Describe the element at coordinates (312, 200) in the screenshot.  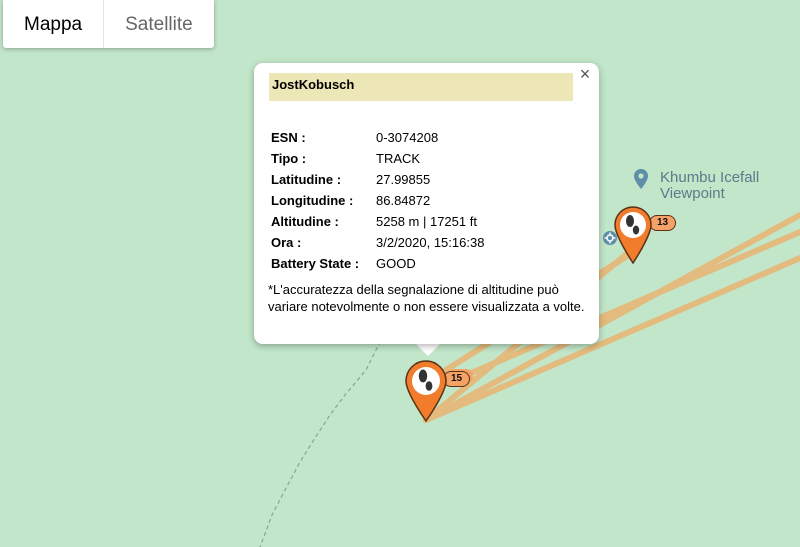
I see `row-label: Longitudine :` at that location.